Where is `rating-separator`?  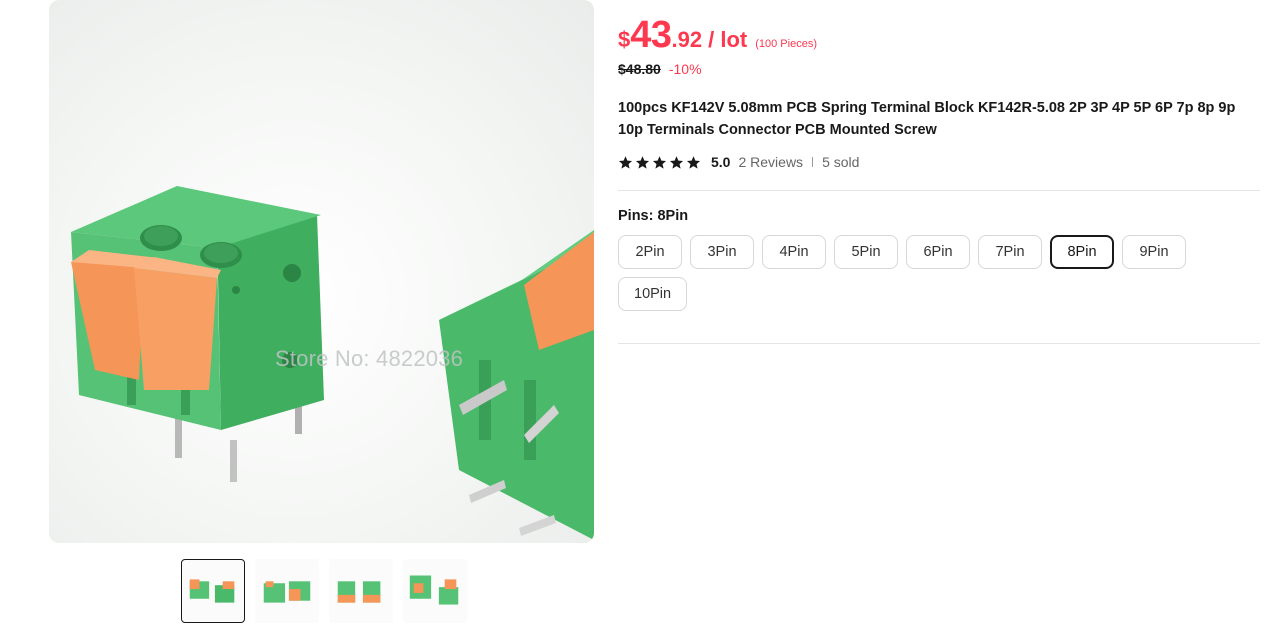 rating-separator is located at coordinates (813, 162).